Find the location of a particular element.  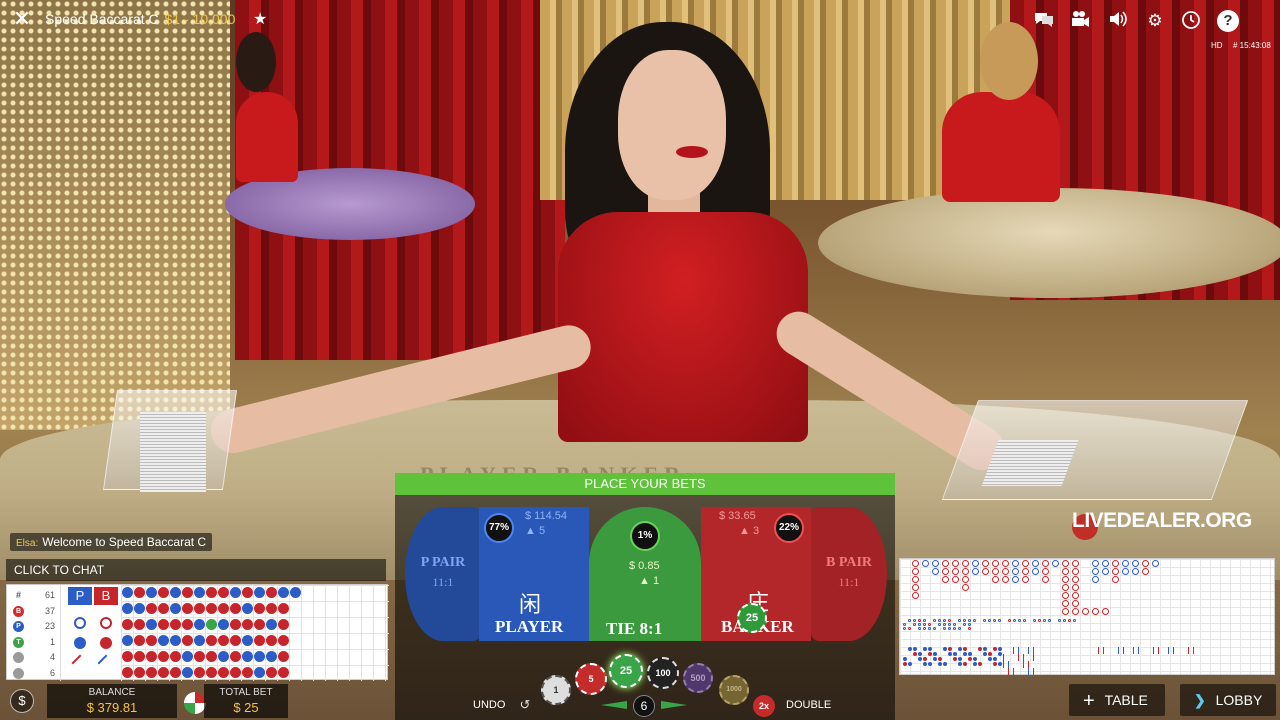

video-camera-icon is located at coordinates (1080, 21).